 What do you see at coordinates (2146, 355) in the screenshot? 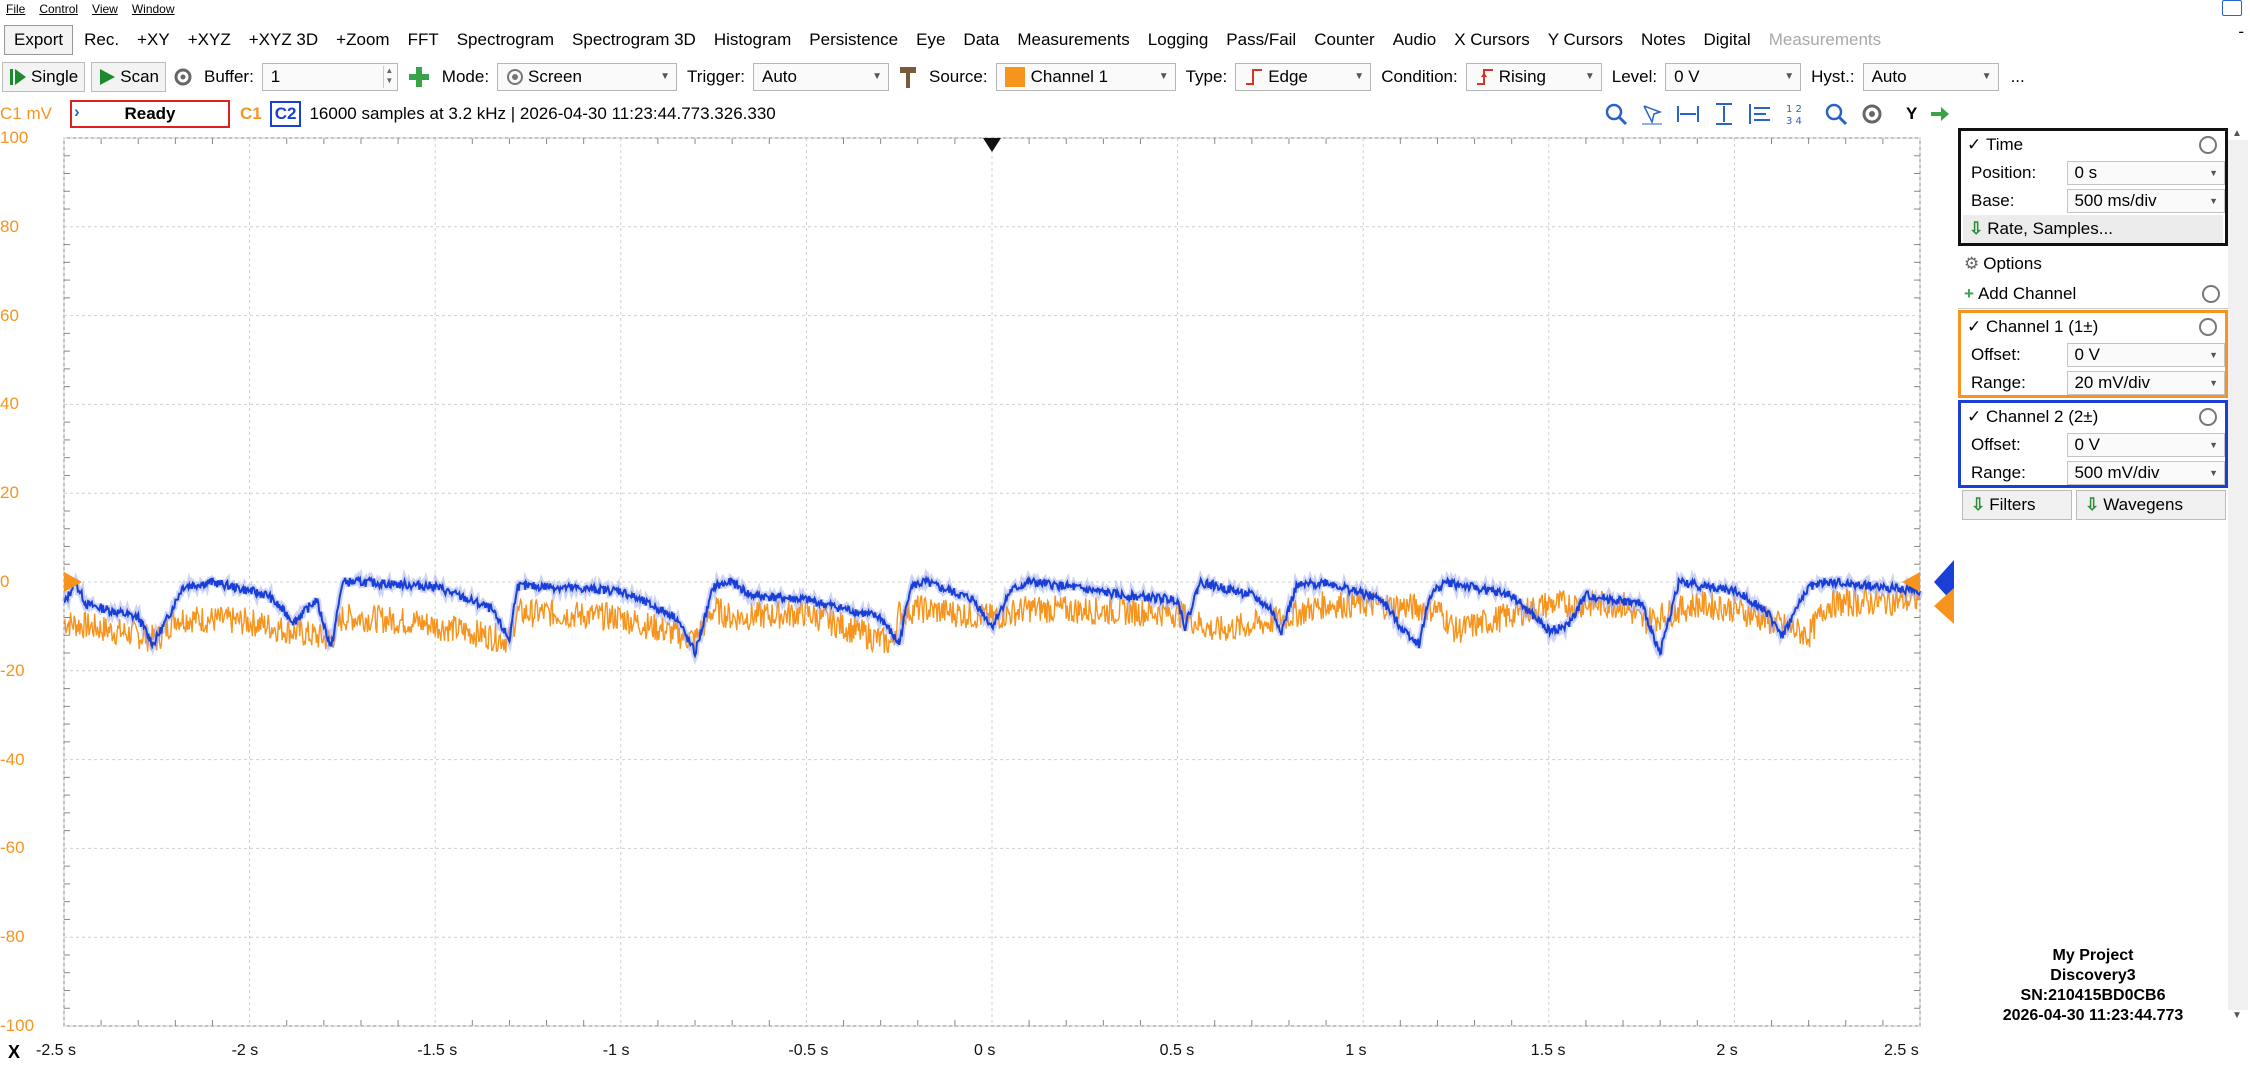
I see `ch1-offset-select: 0 V ▼` at bounding box center [2146, 355].